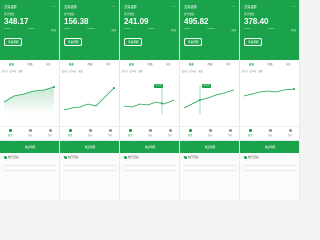 Image resolution: width=320 pixels, height=240 pixels. What do you see at coordinates (290, 135) in the screenshot?
I see `nav-profile-label: 我的` at bounding box center [290, 135].